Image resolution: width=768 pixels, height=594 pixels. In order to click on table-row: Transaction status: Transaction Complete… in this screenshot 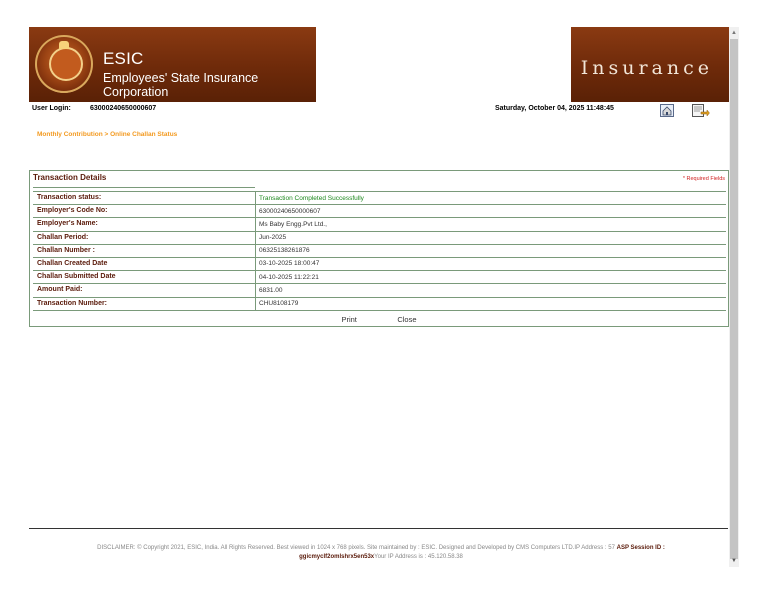, I will do `click(379, 198)`.